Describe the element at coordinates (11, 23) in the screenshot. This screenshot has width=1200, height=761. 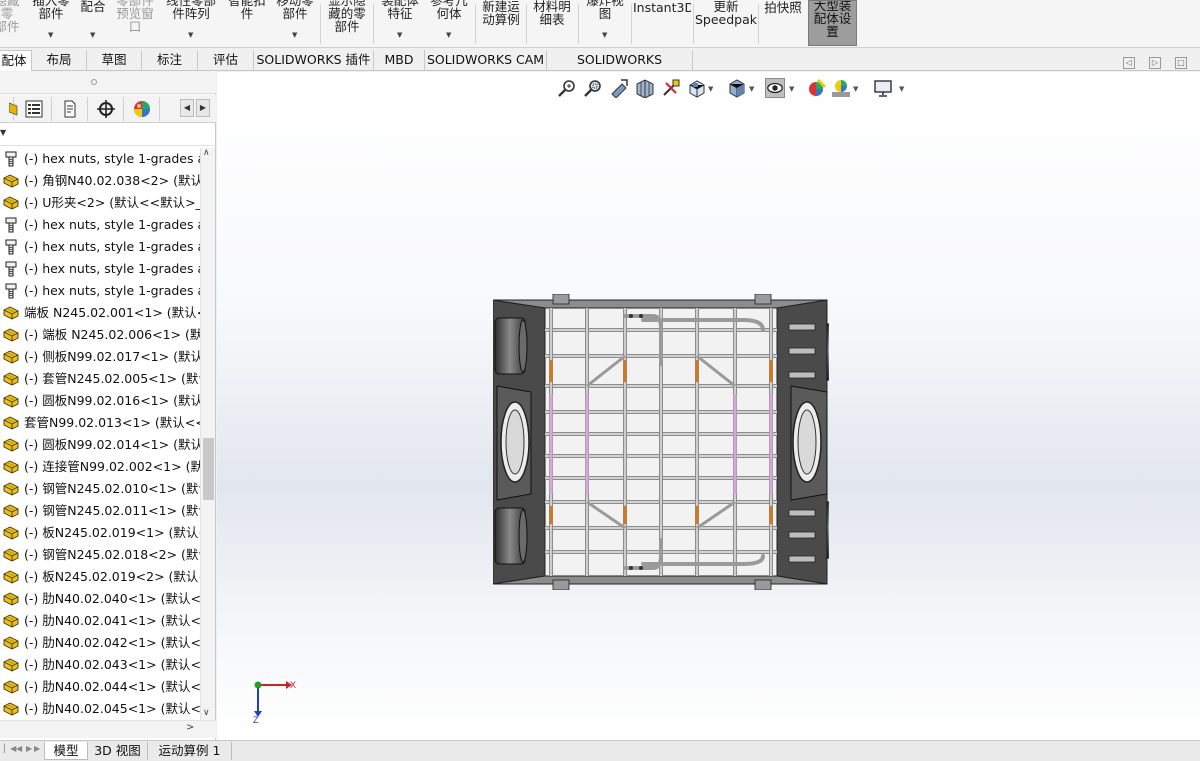
I see `ribbon-button-hide-components: 隐藏零 部件` at that location.